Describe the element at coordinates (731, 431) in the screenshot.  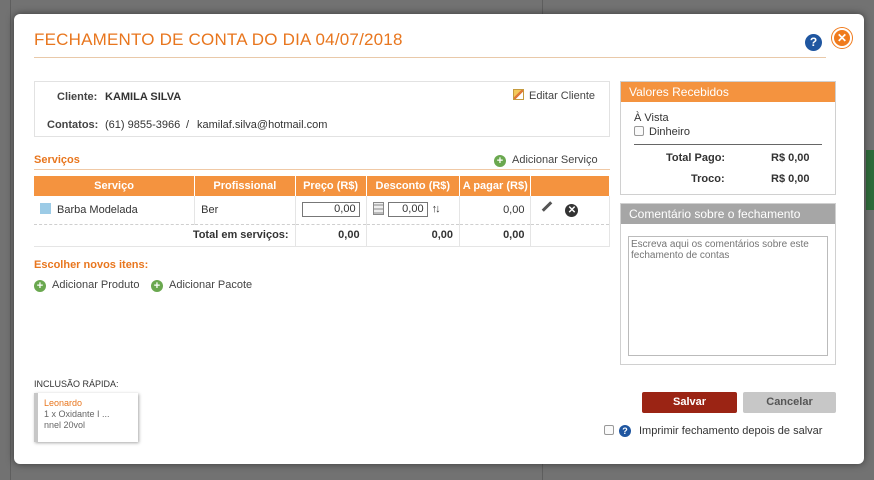
I see `print-label: Imprimir fechamento depois de salvar` at that location.